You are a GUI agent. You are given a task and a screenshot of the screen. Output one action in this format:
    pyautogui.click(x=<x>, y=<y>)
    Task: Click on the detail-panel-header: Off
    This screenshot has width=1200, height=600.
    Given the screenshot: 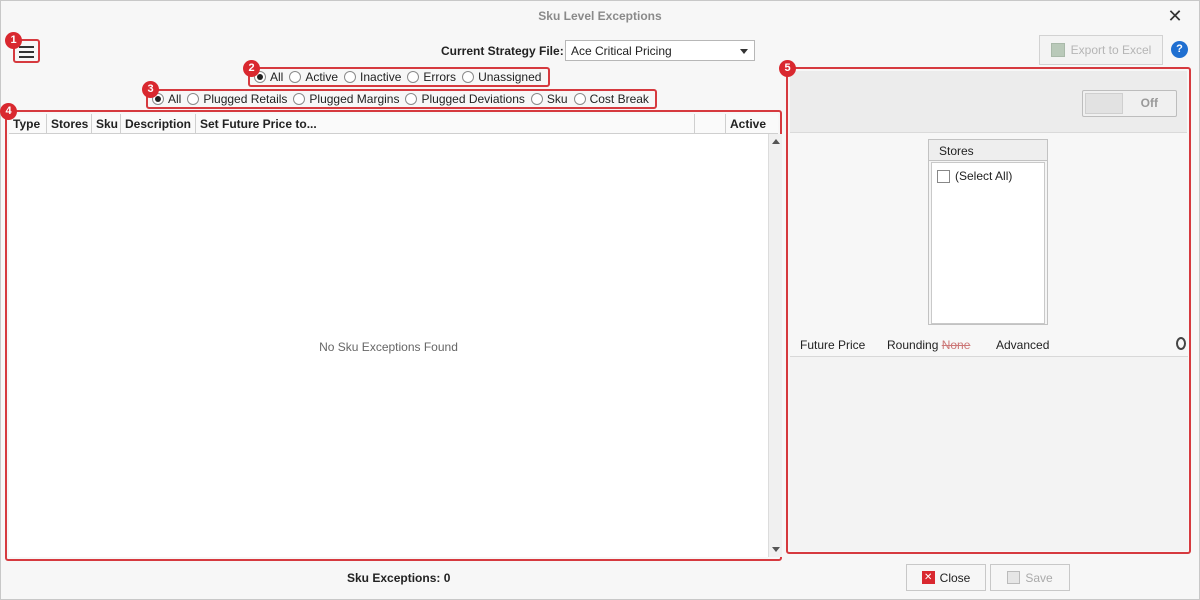 What is the action you would take?
    pyautogui.click(x=988, y=102)
    